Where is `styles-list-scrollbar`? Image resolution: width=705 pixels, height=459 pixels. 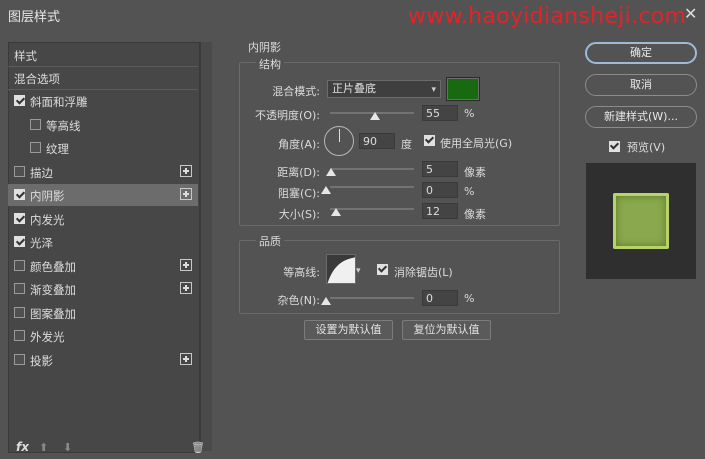 styles-list-scrollbar is located at coordinates (206, 246).